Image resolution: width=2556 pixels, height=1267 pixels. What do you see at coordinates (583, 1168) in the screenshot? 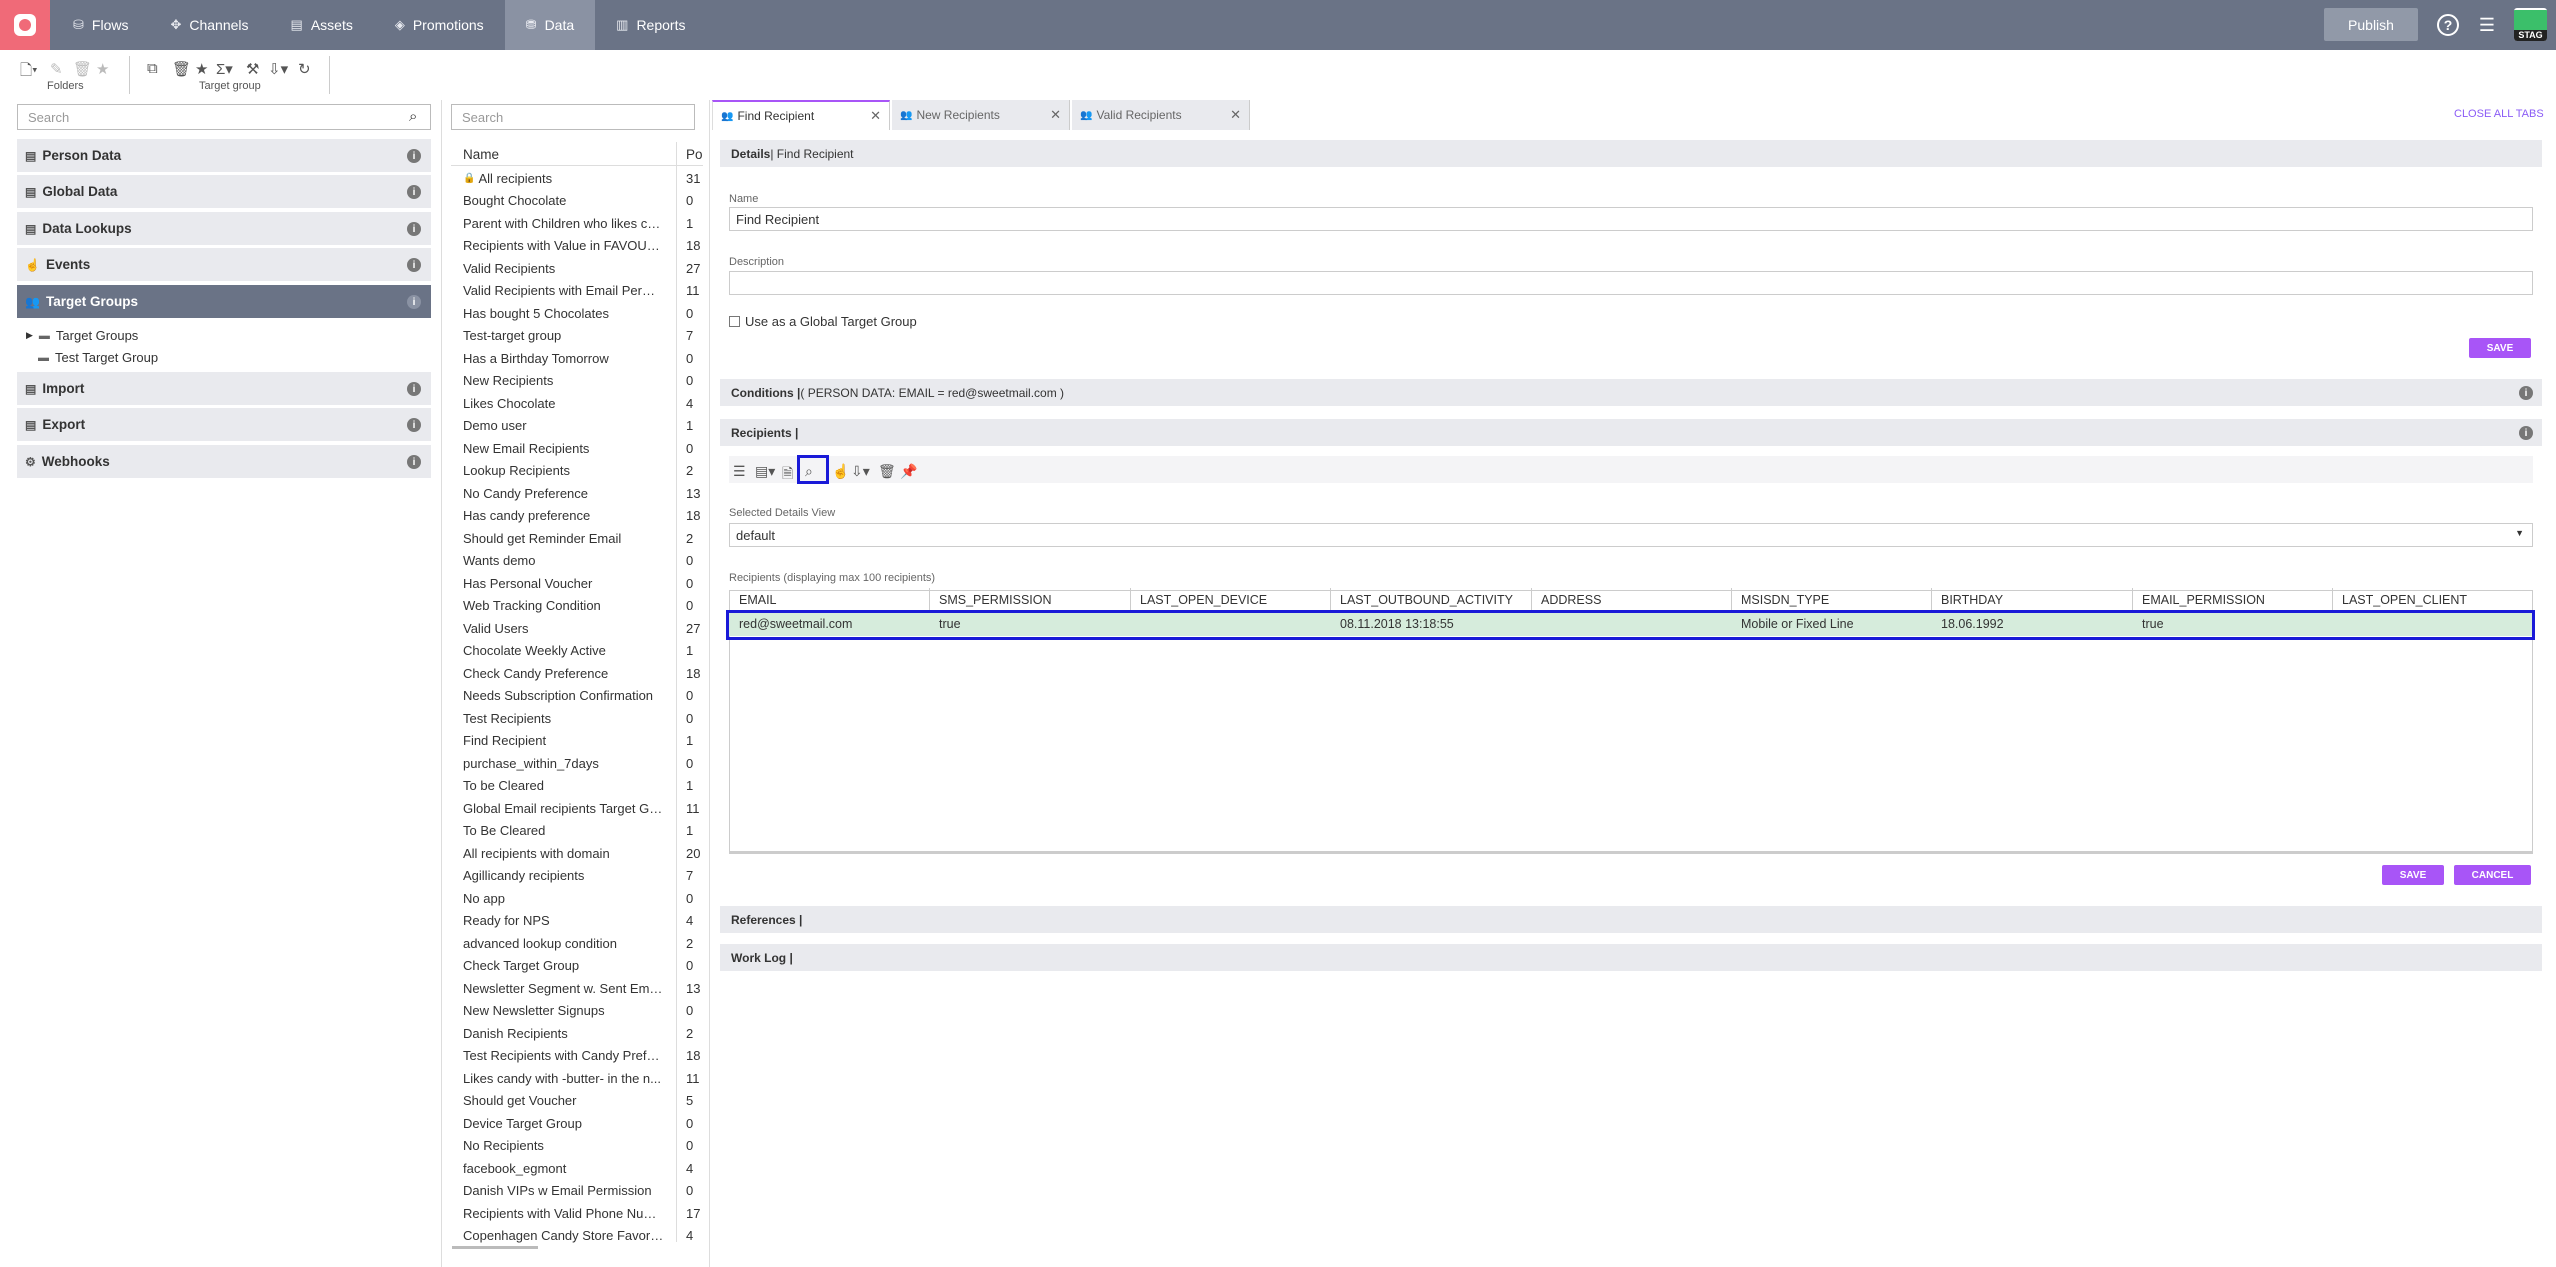
I see `list-item: facebook_egmont 4` at bounding box center [583, 1168].